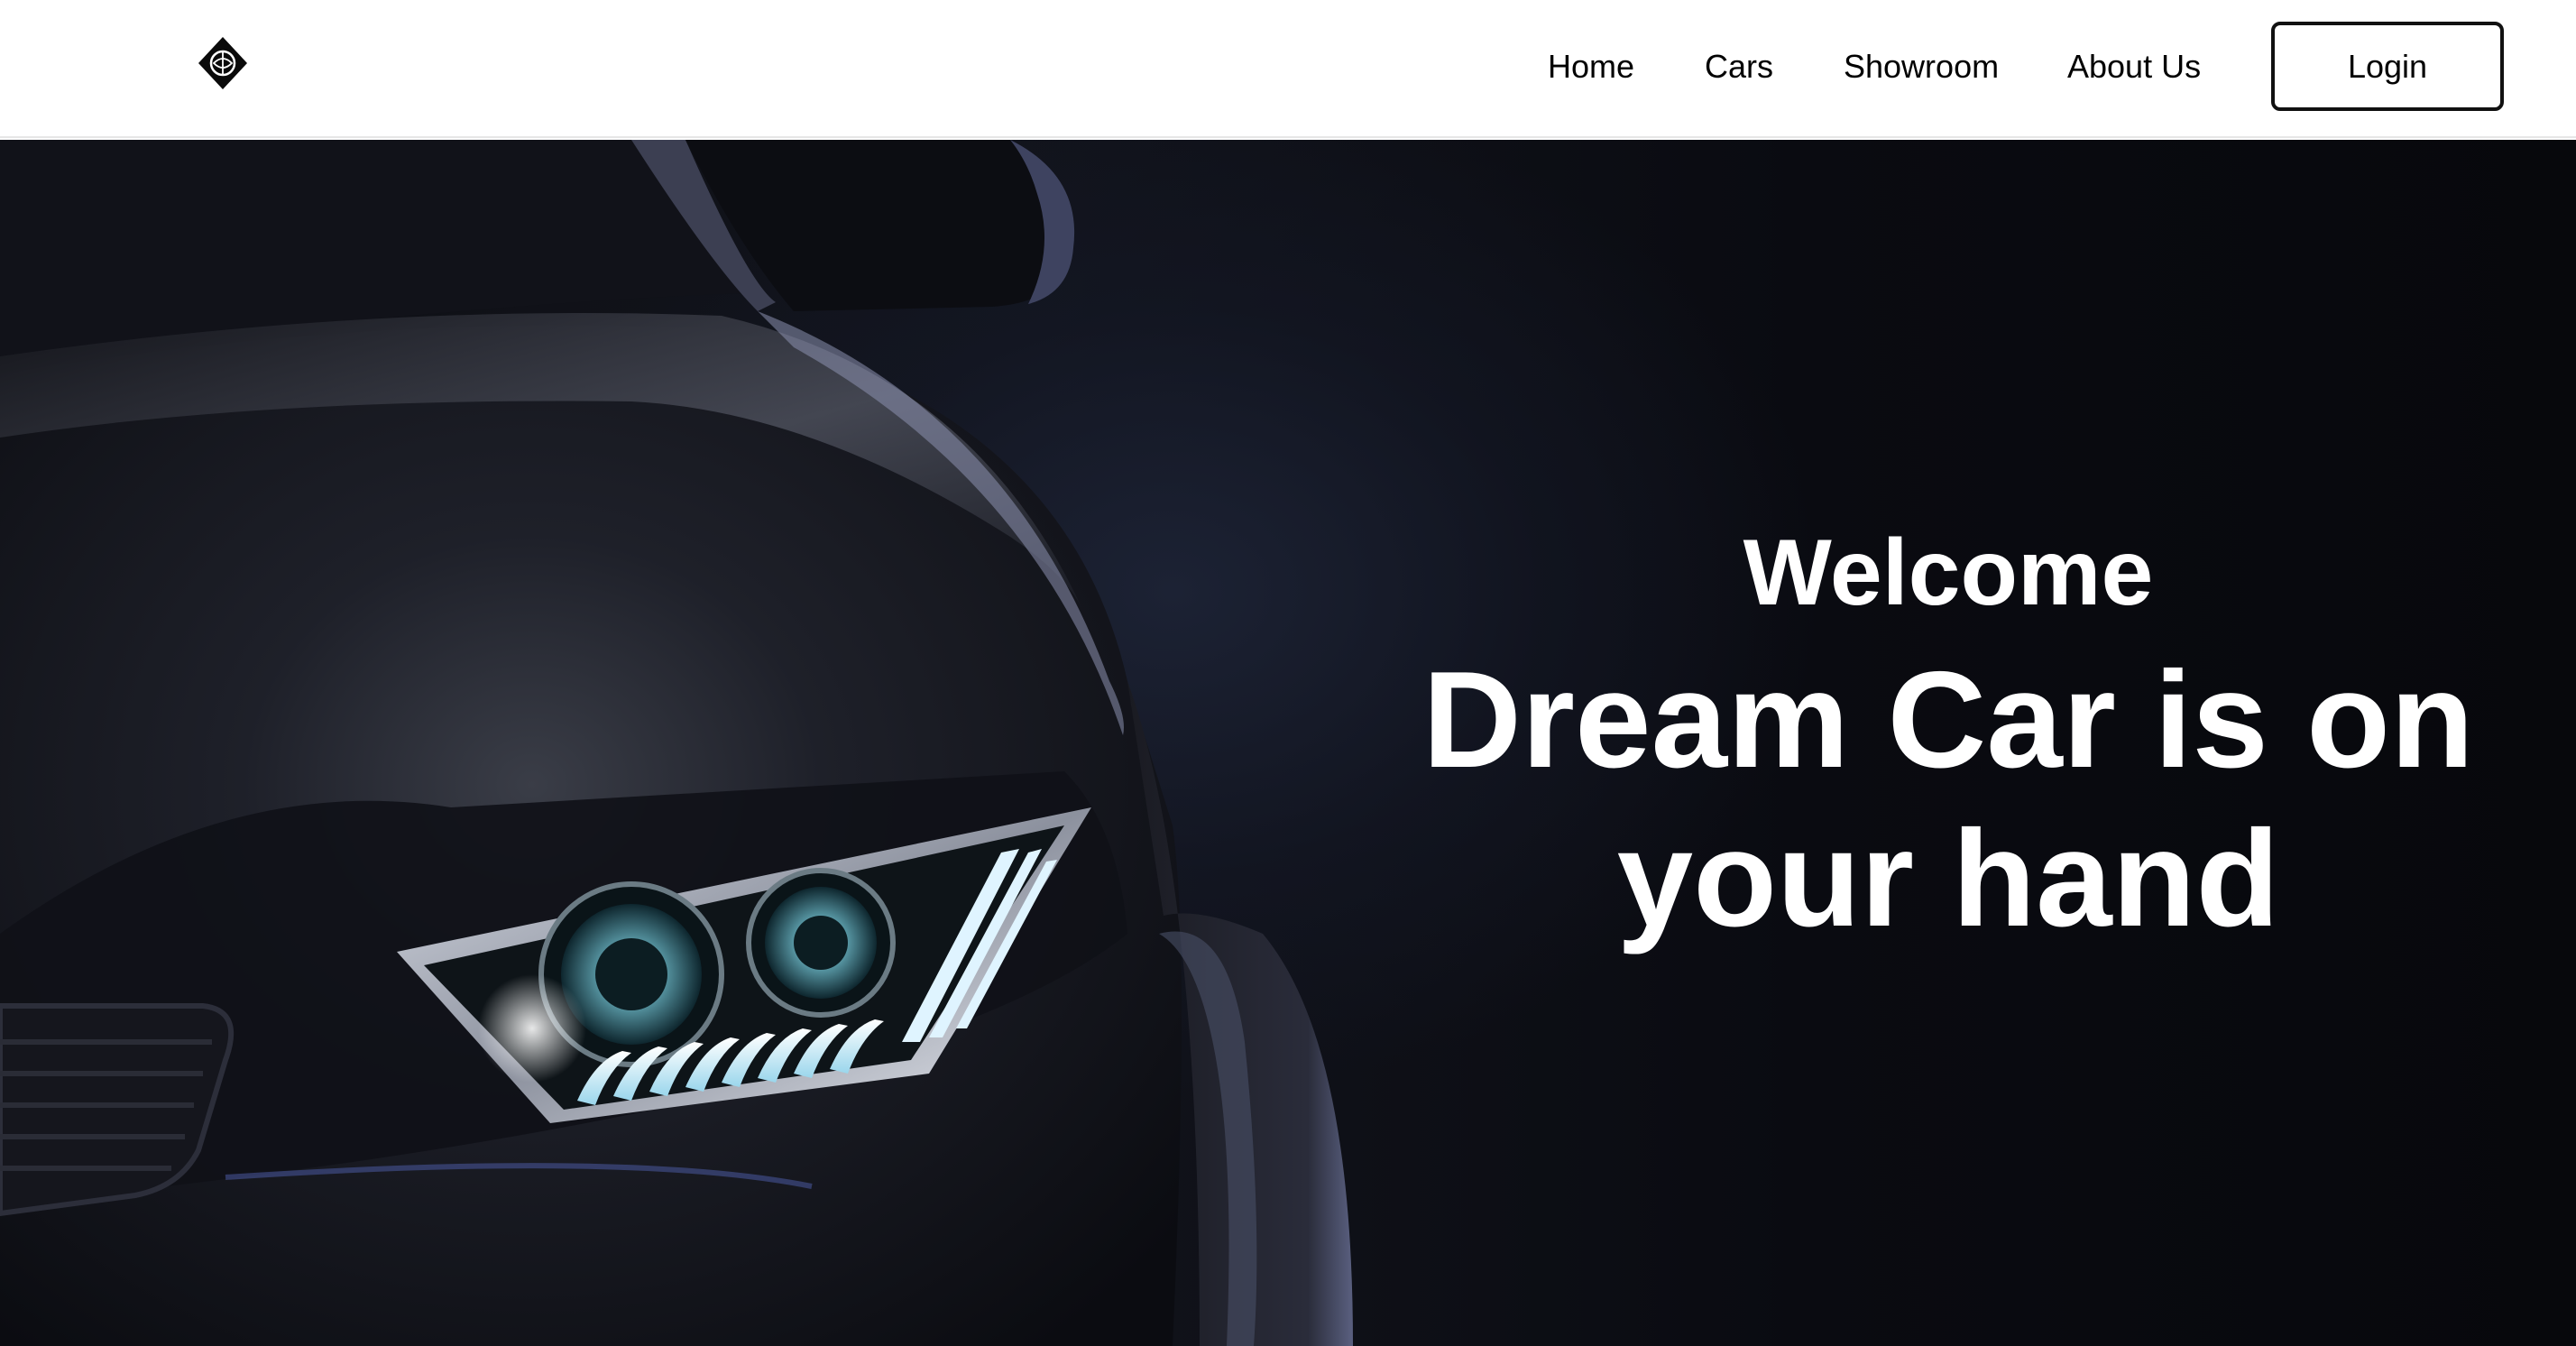  I want to click on nav-link-cars: Cars, so click(1739, 66).